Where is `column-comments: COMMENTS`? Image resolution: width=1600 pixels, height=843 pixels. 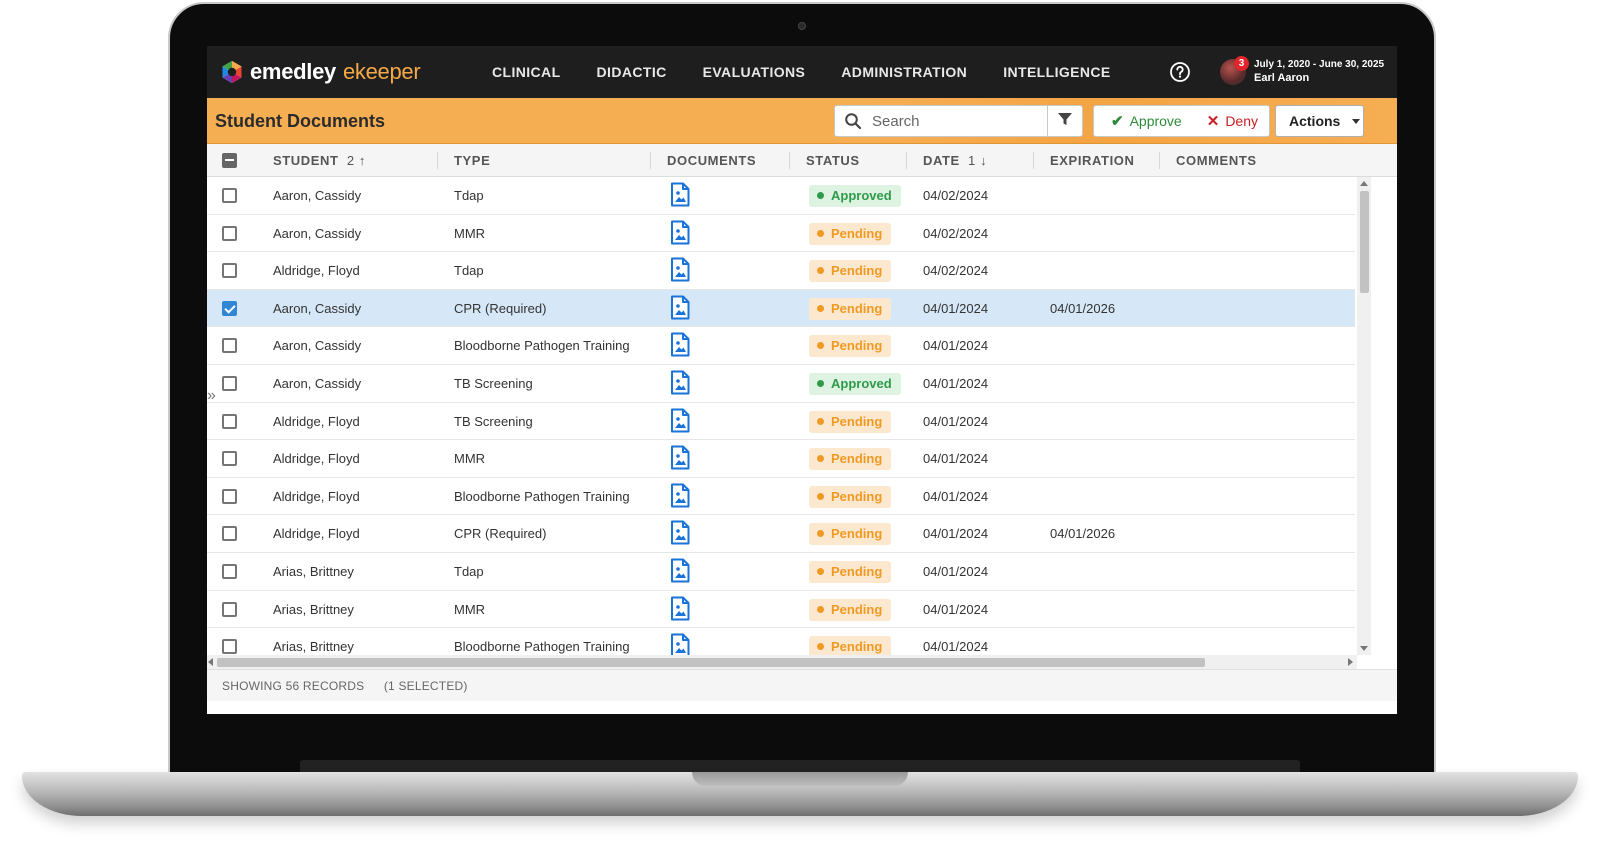 column-comments: COMMENTS is located at coordinates (1216, 160).